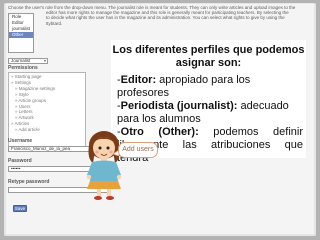 The width and height of the screenshot is (320, 240). Describe the element at coordinates (104, 165) in the screenshot. I see `cartoon-girl-illustration` at that location.